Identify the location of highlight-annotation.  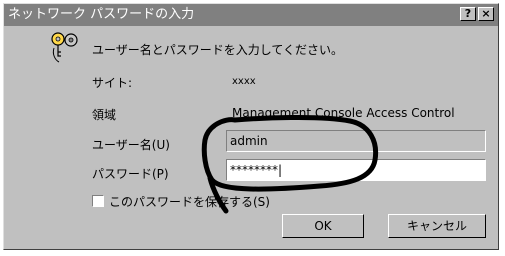
(290, 164).